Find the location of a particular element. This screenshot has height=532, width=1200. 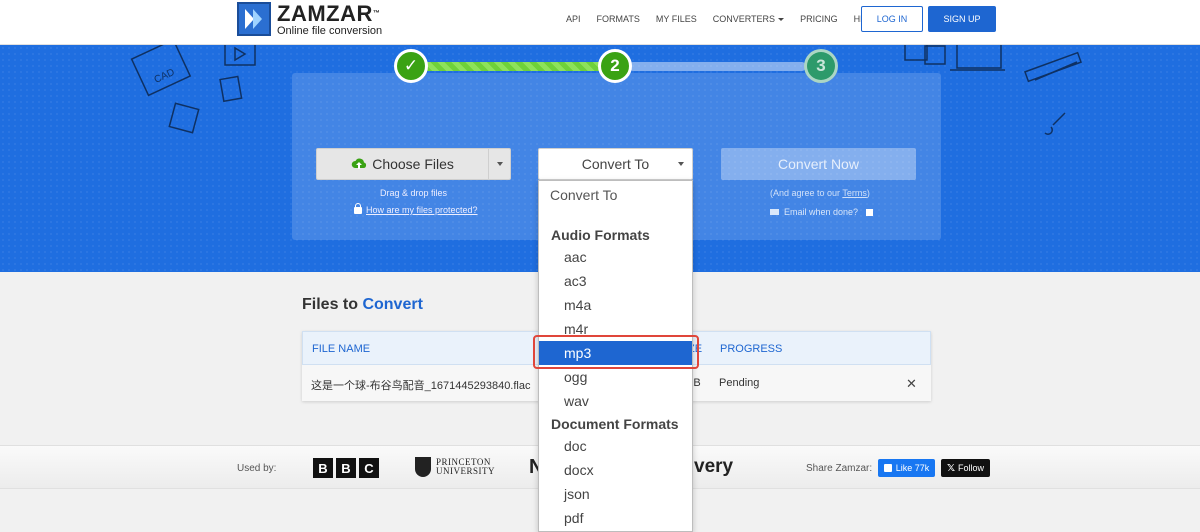

login-button: LOG IN is located at coordinates (892, 19).